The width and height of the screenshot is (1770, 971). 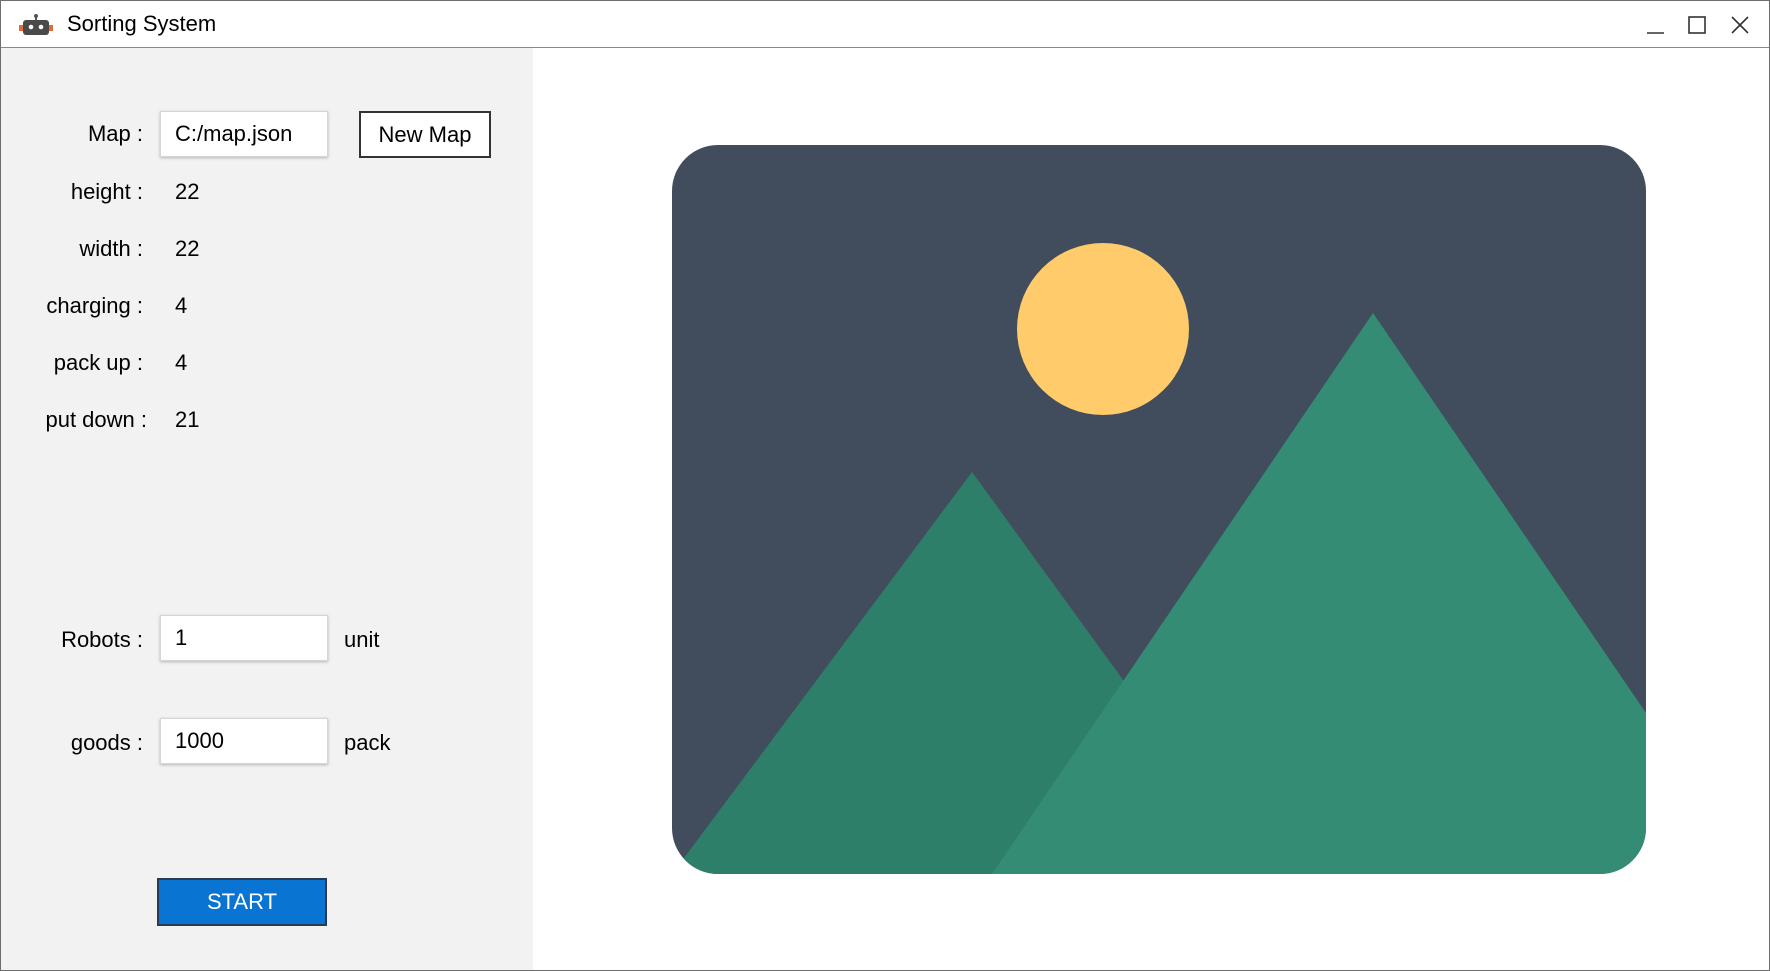 What do you see at coordinates (187, 419) in the screenshot?
I see `put-down-value: 21` at bounding box center [187, 419].